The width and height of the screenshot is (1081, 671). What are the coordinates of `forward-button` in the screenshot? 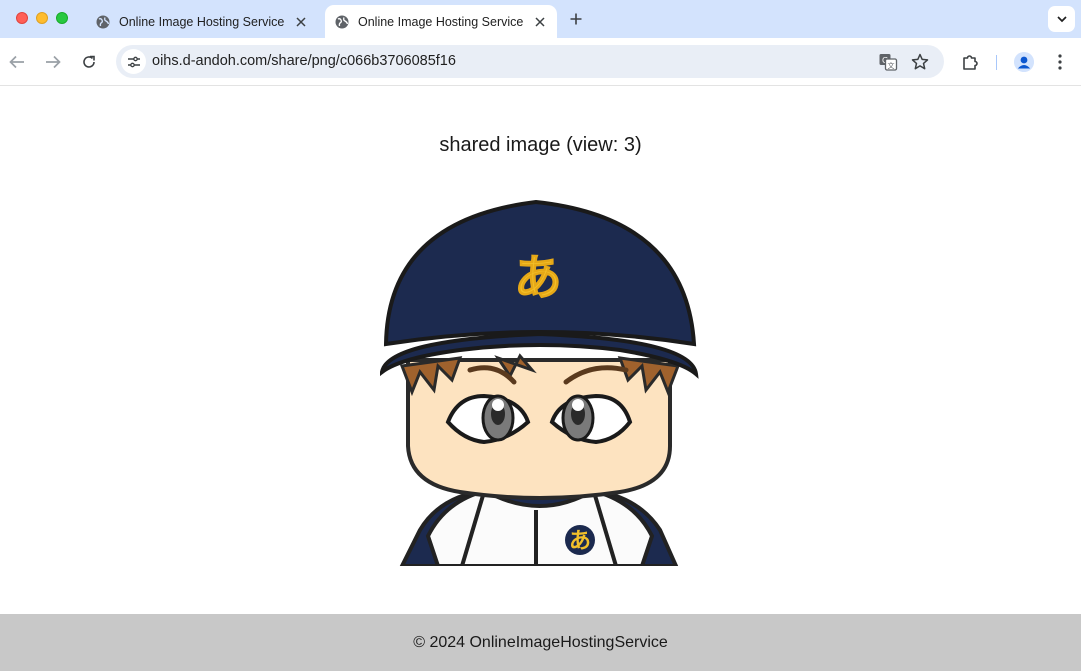 It's located at (53, 62).